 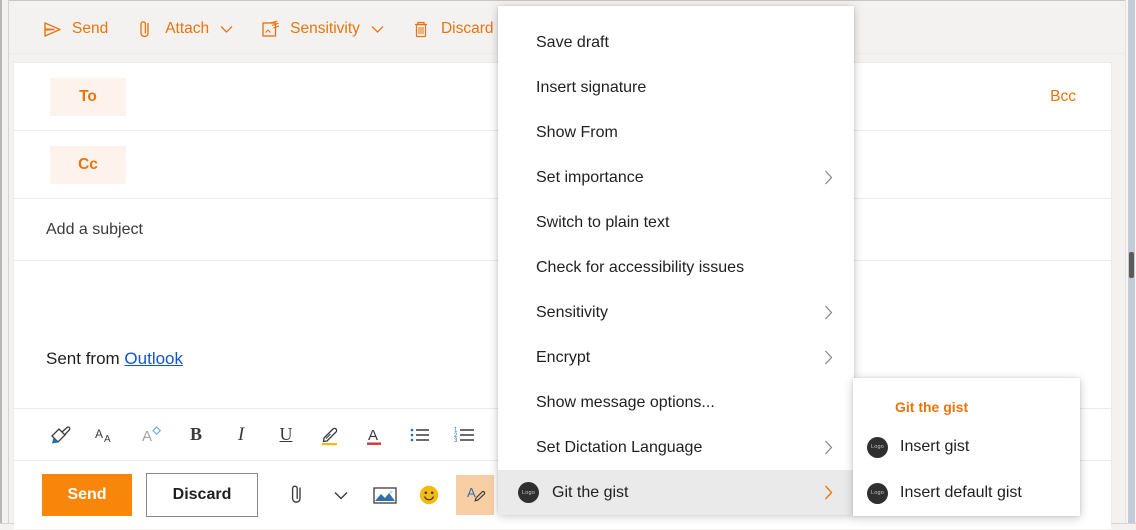 I want to click on menu-item-insert-signature: Insert signature, so click(x=676, y=87).